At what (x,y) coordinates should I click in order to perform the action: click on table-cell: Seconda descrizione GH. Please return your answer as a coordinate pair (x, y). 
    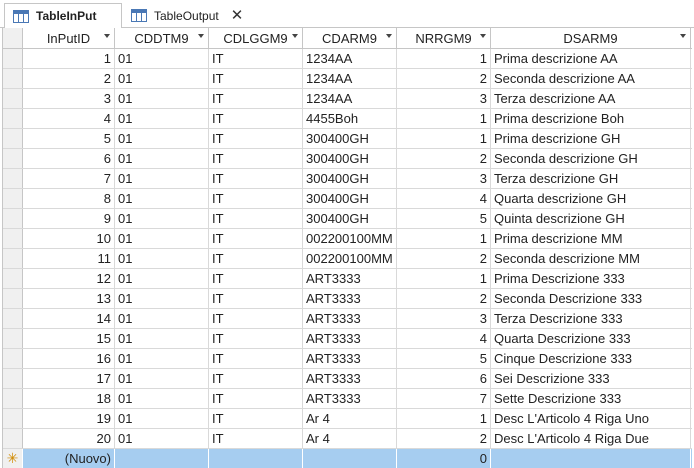
    Looking at the image, I should click on (591, 158).